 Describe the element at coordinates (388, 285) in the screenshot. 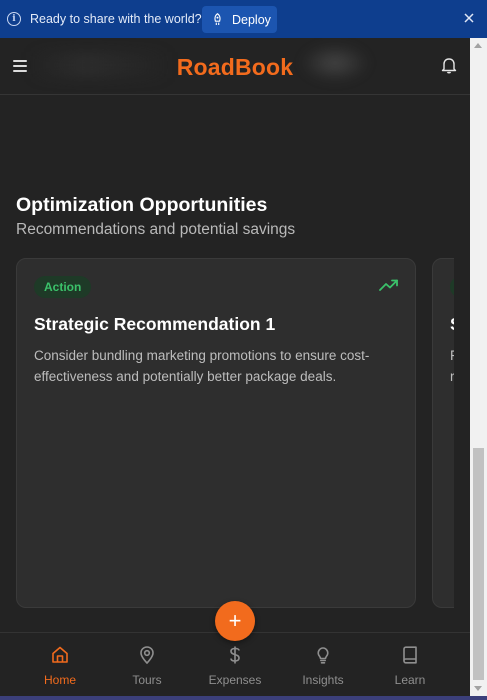

I see `trending-up-icon` at that location.